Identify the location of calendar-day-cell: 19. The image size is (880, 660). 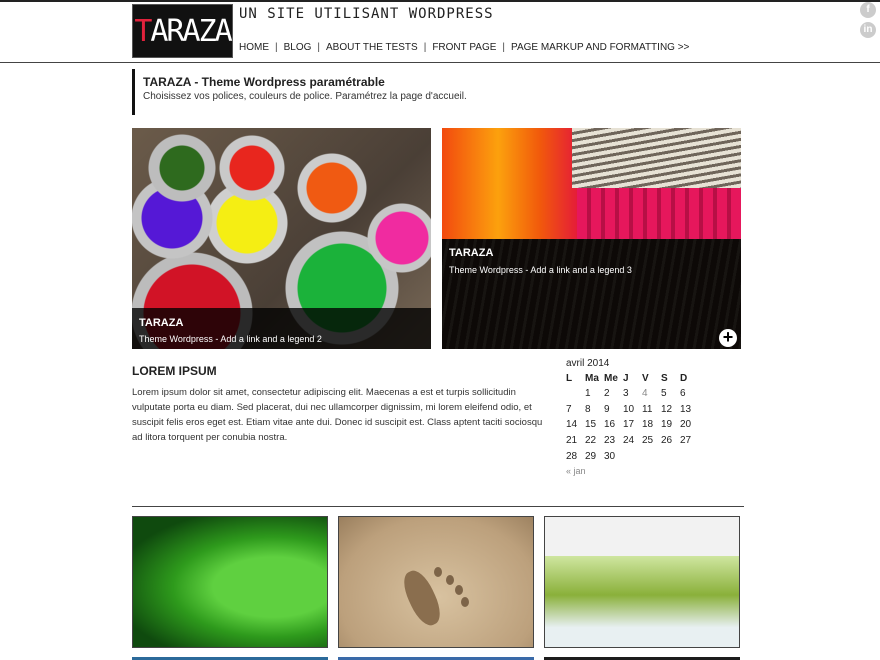
(667, 425).